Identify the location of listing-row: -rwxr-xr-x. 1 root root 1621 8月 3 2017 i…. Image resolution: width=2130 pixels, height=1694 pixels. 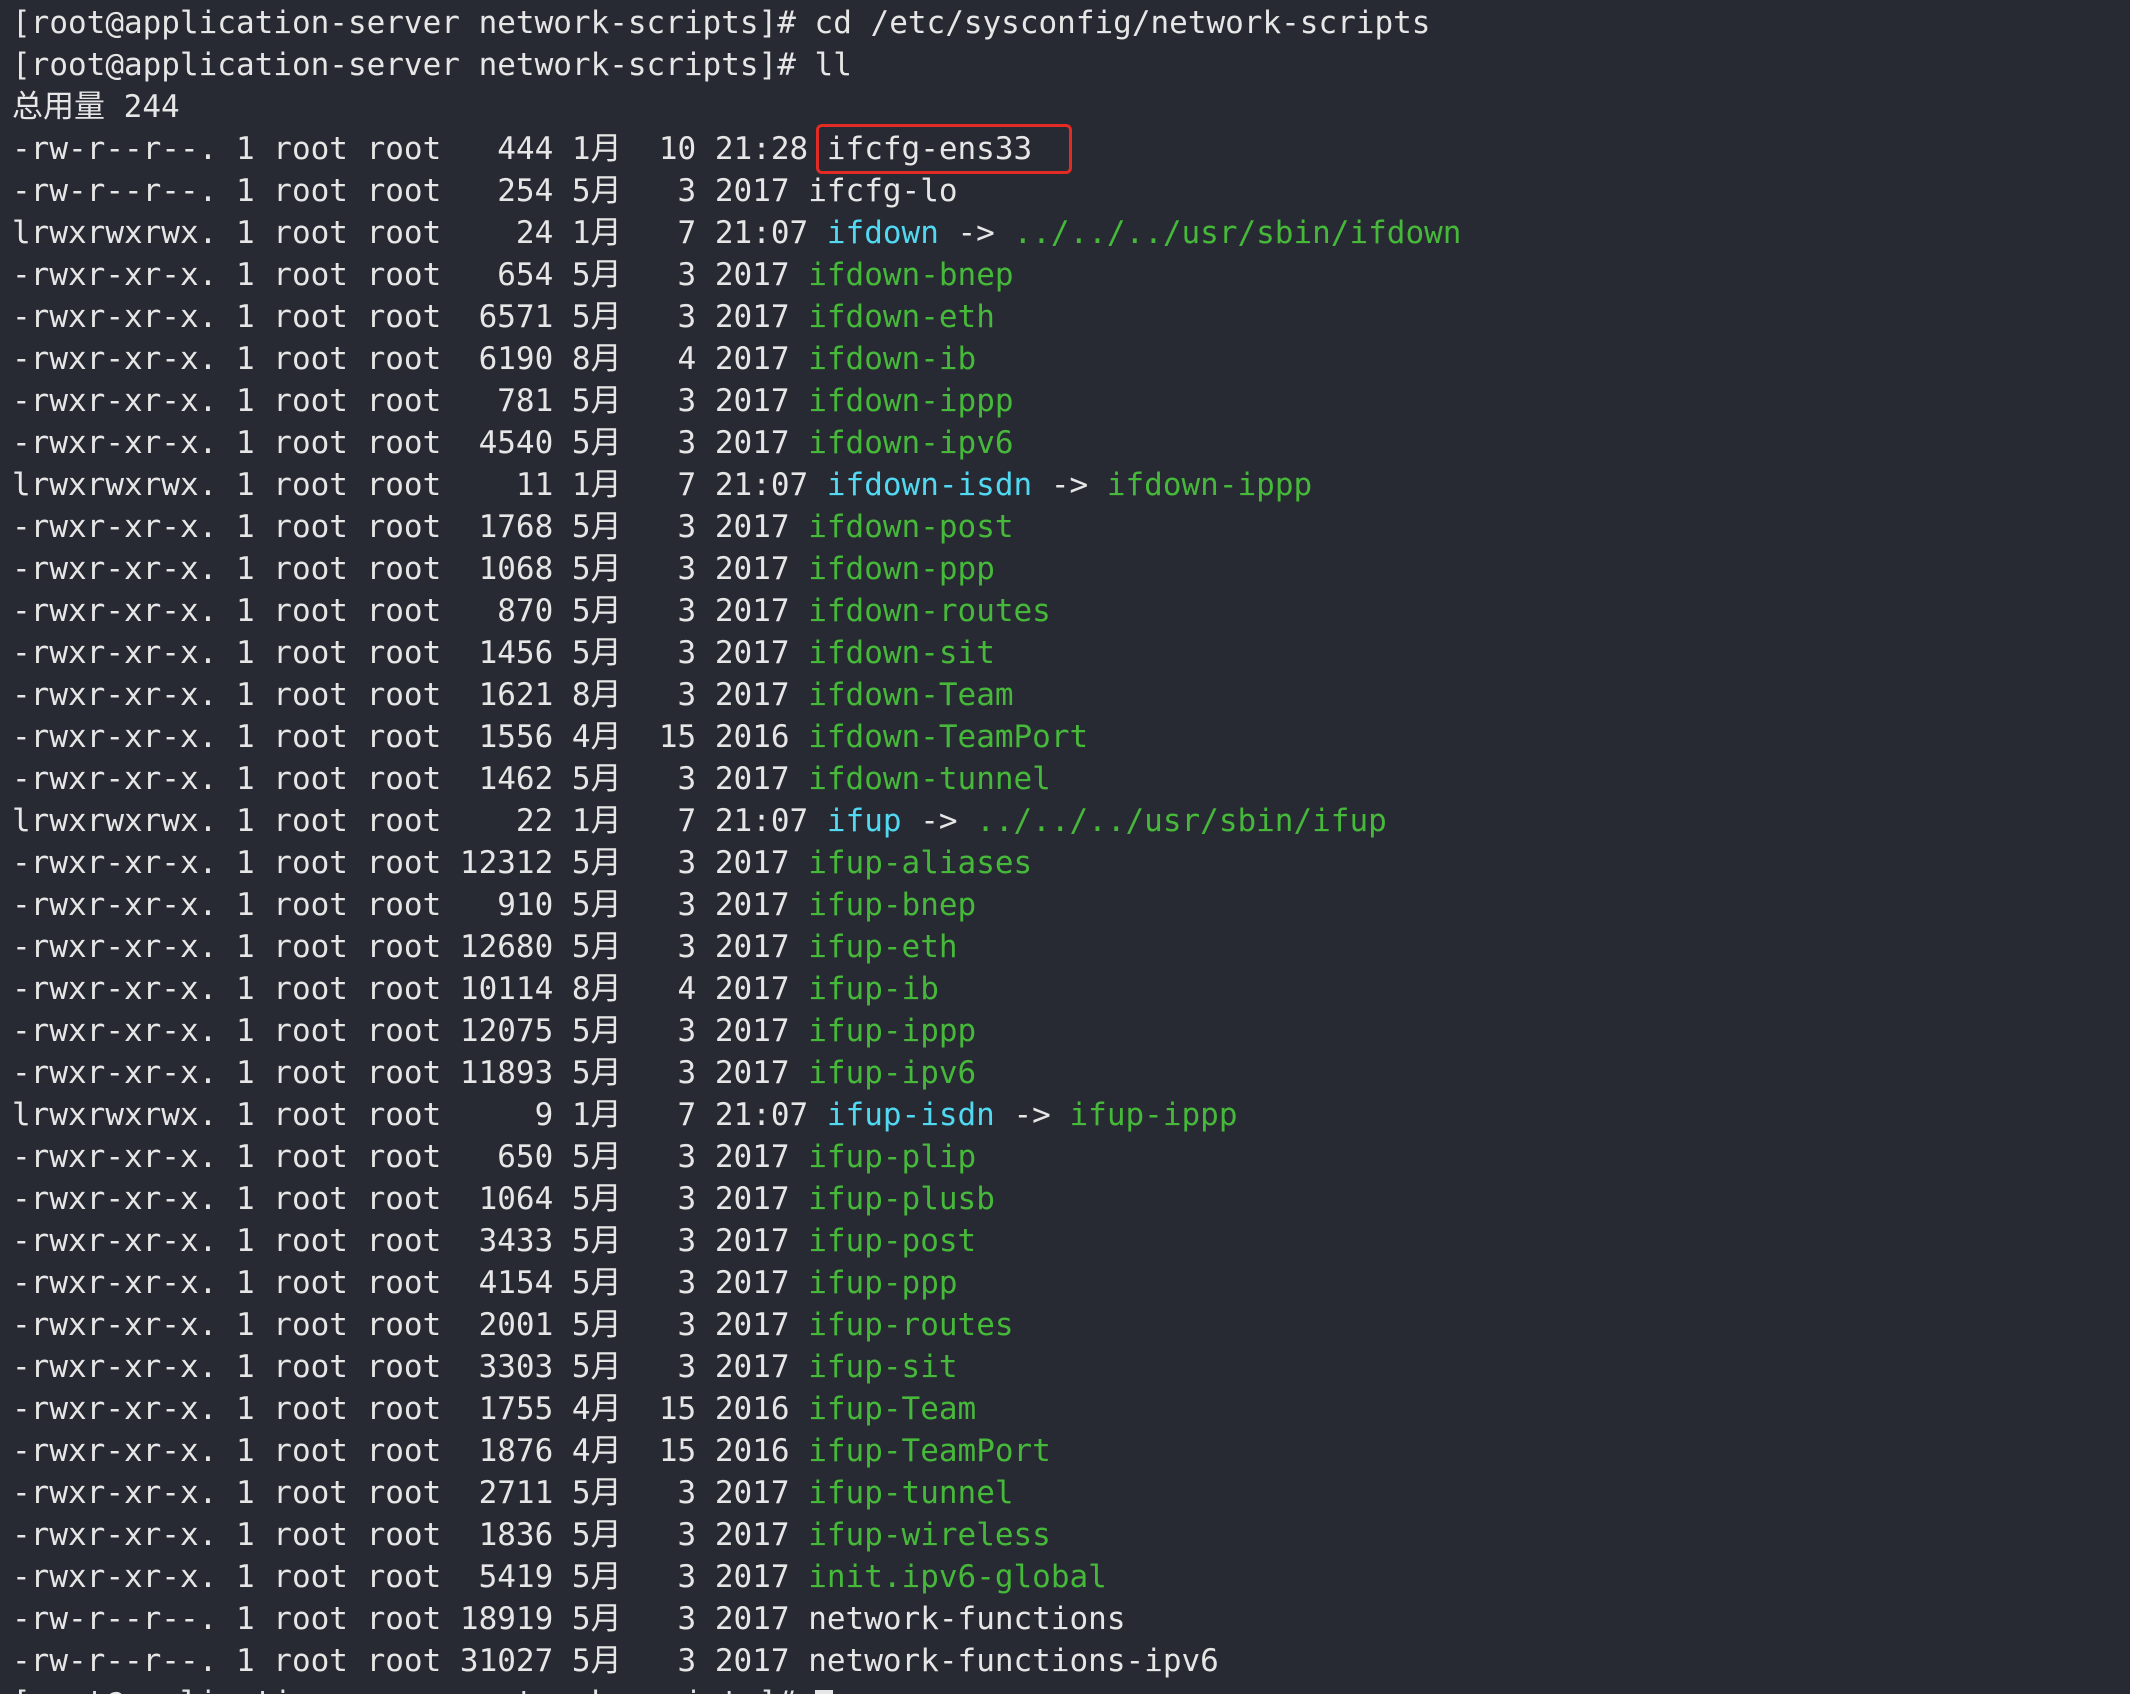
(1071, 695).